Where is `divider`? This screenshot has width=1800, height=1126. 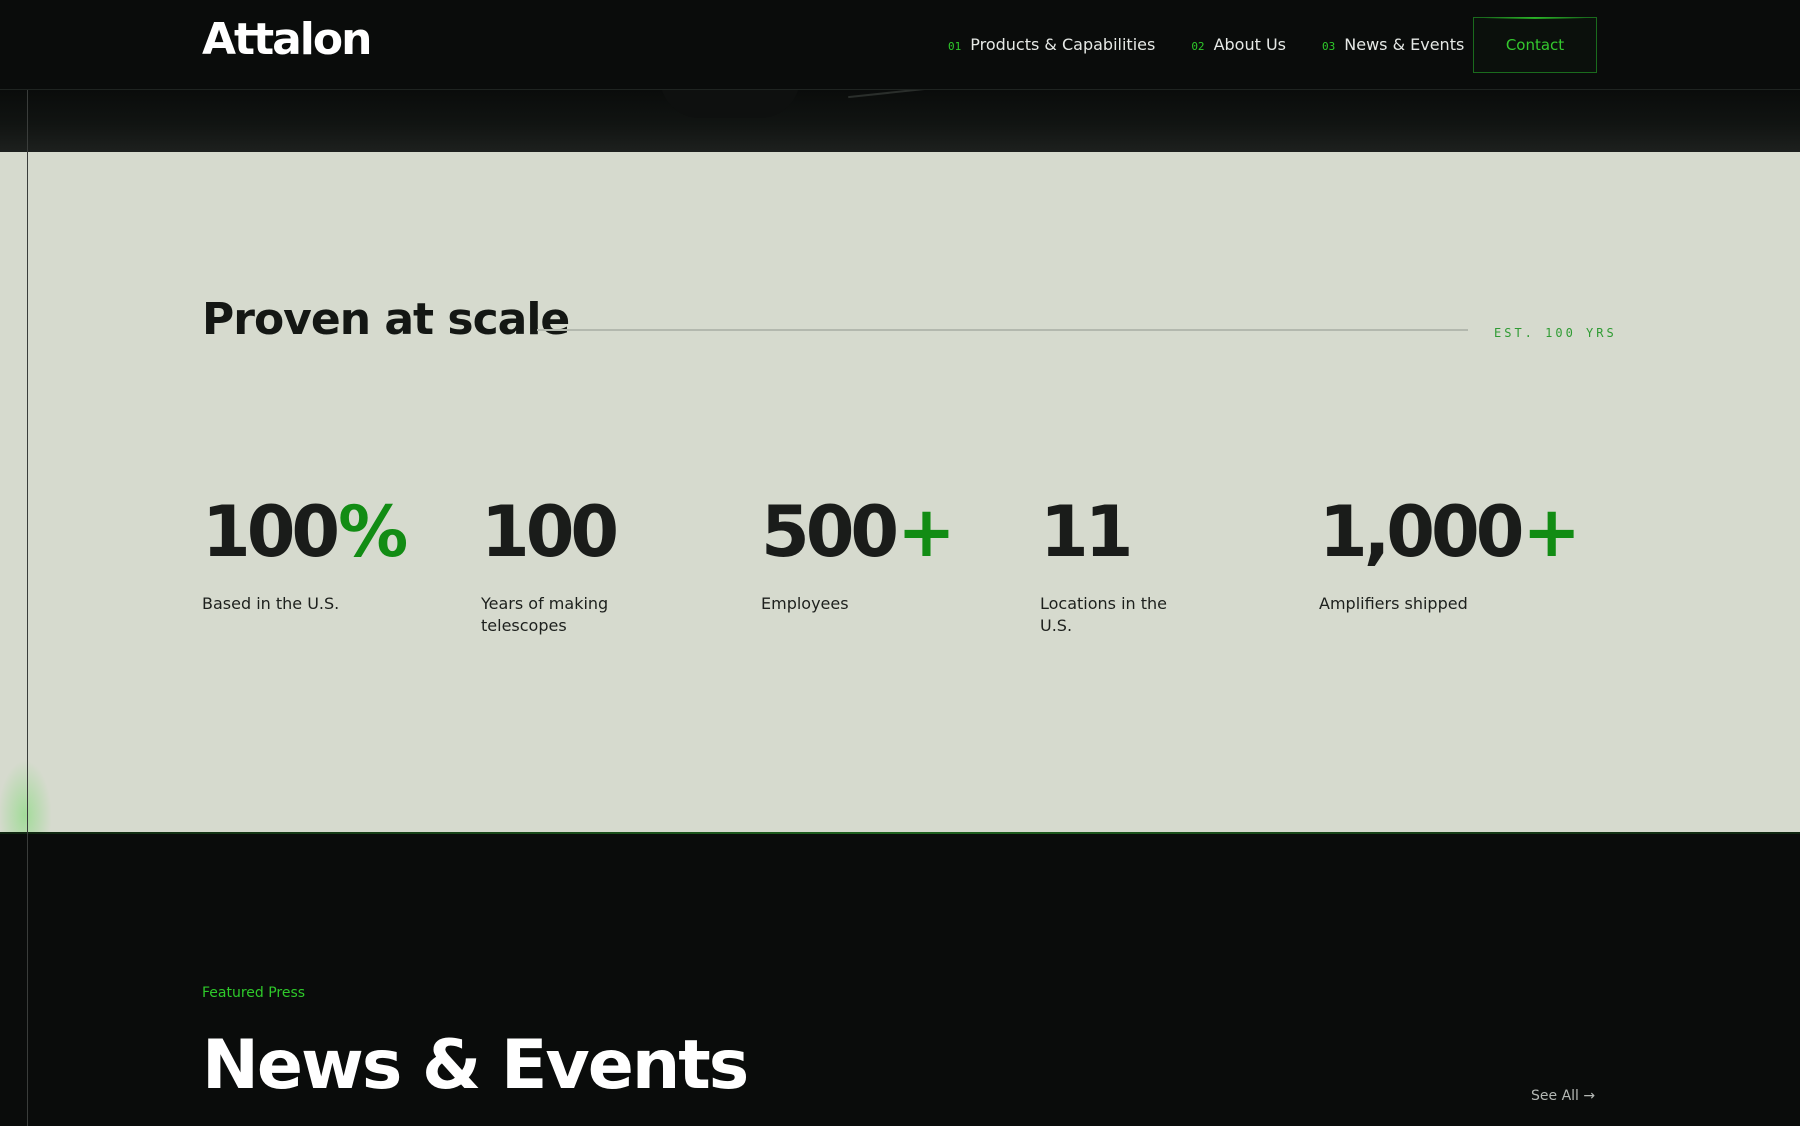 divider is located at coordinates (1002, 330).